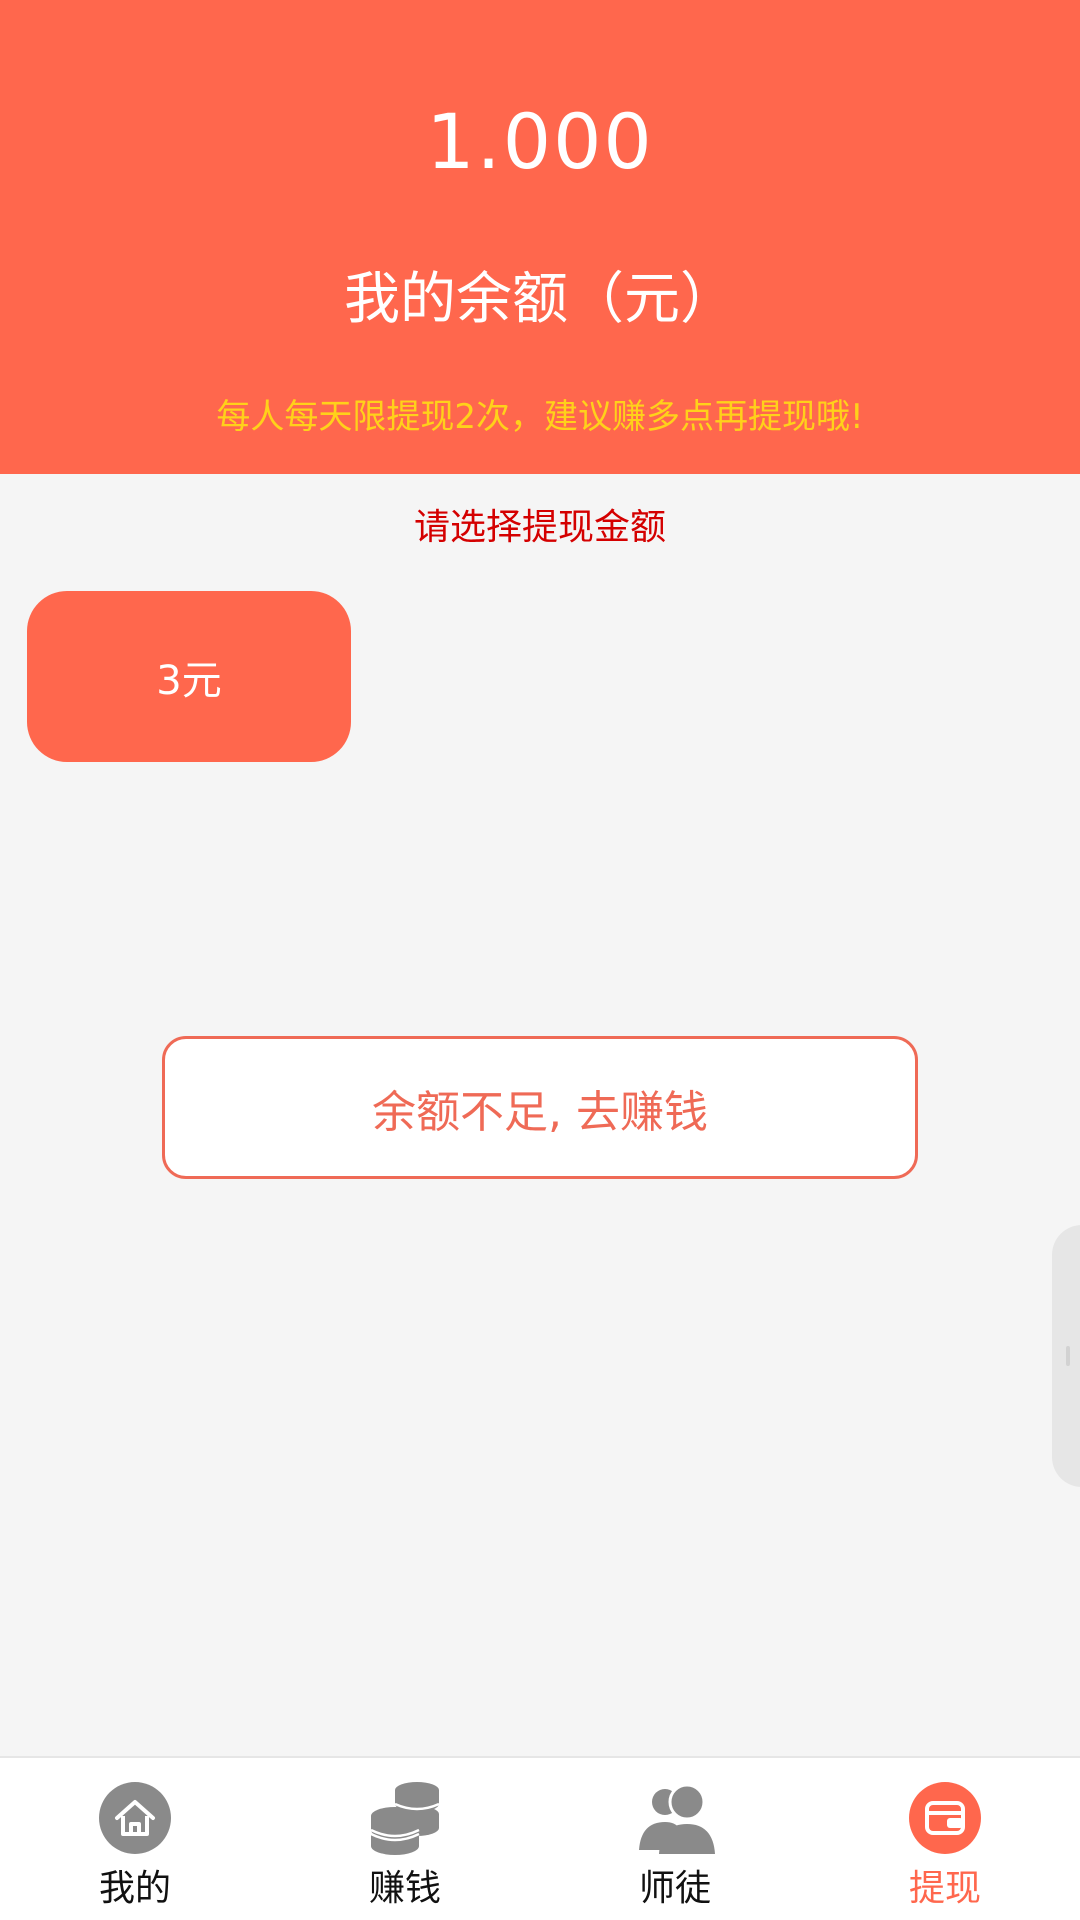 The width and height of the screenshot is (1080, 1920). I want to click on tab-label: 我的, so click(134, 1888).